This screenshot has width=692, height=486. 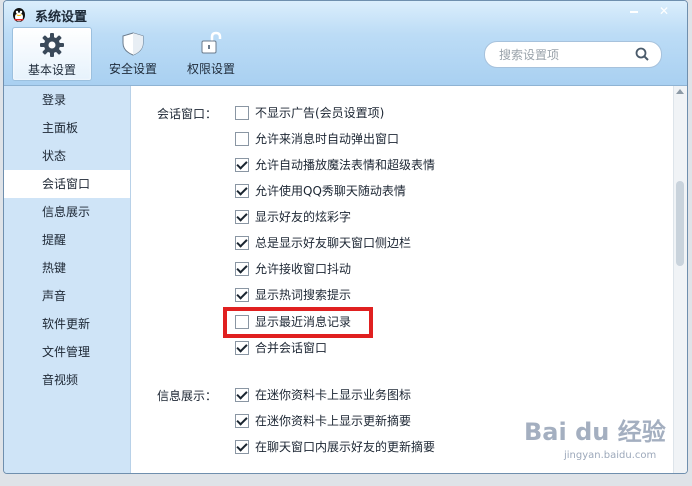 I want to click on tab-basic-settings: 基本设置, so click(x=52, y=54).